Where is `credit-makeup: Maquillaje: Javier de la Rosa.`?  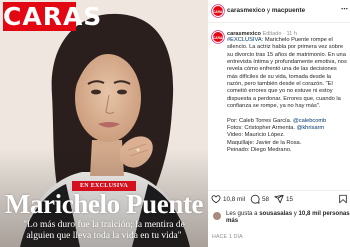 credit-makeup: Maquillaje: Javier de la Rosa. is located at coordinates (264, 142).